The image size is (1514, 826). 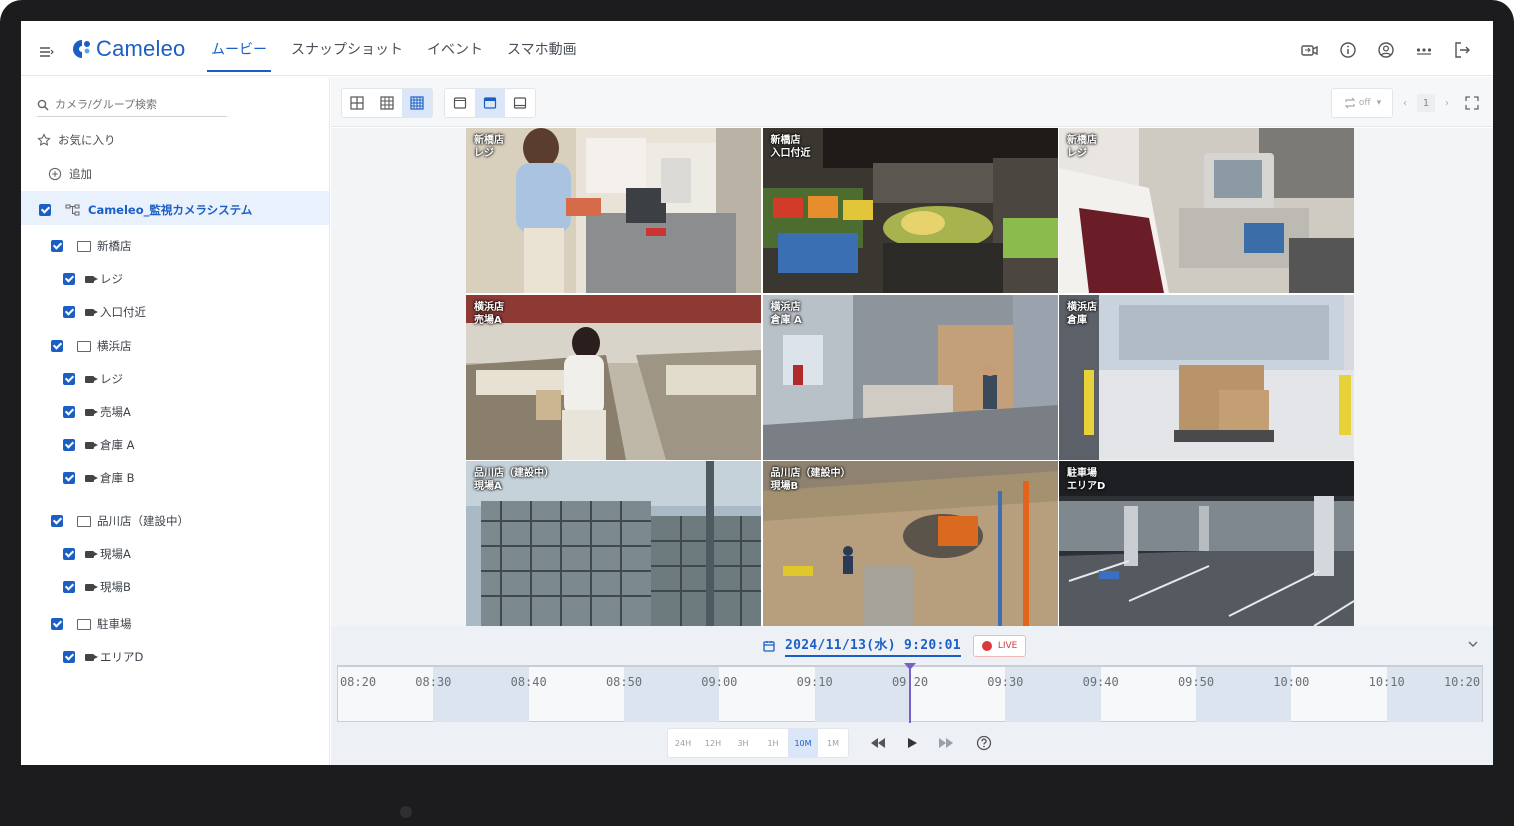 I want to click on timeline-tick-label: 09:30, so click(x=1005, y=682).